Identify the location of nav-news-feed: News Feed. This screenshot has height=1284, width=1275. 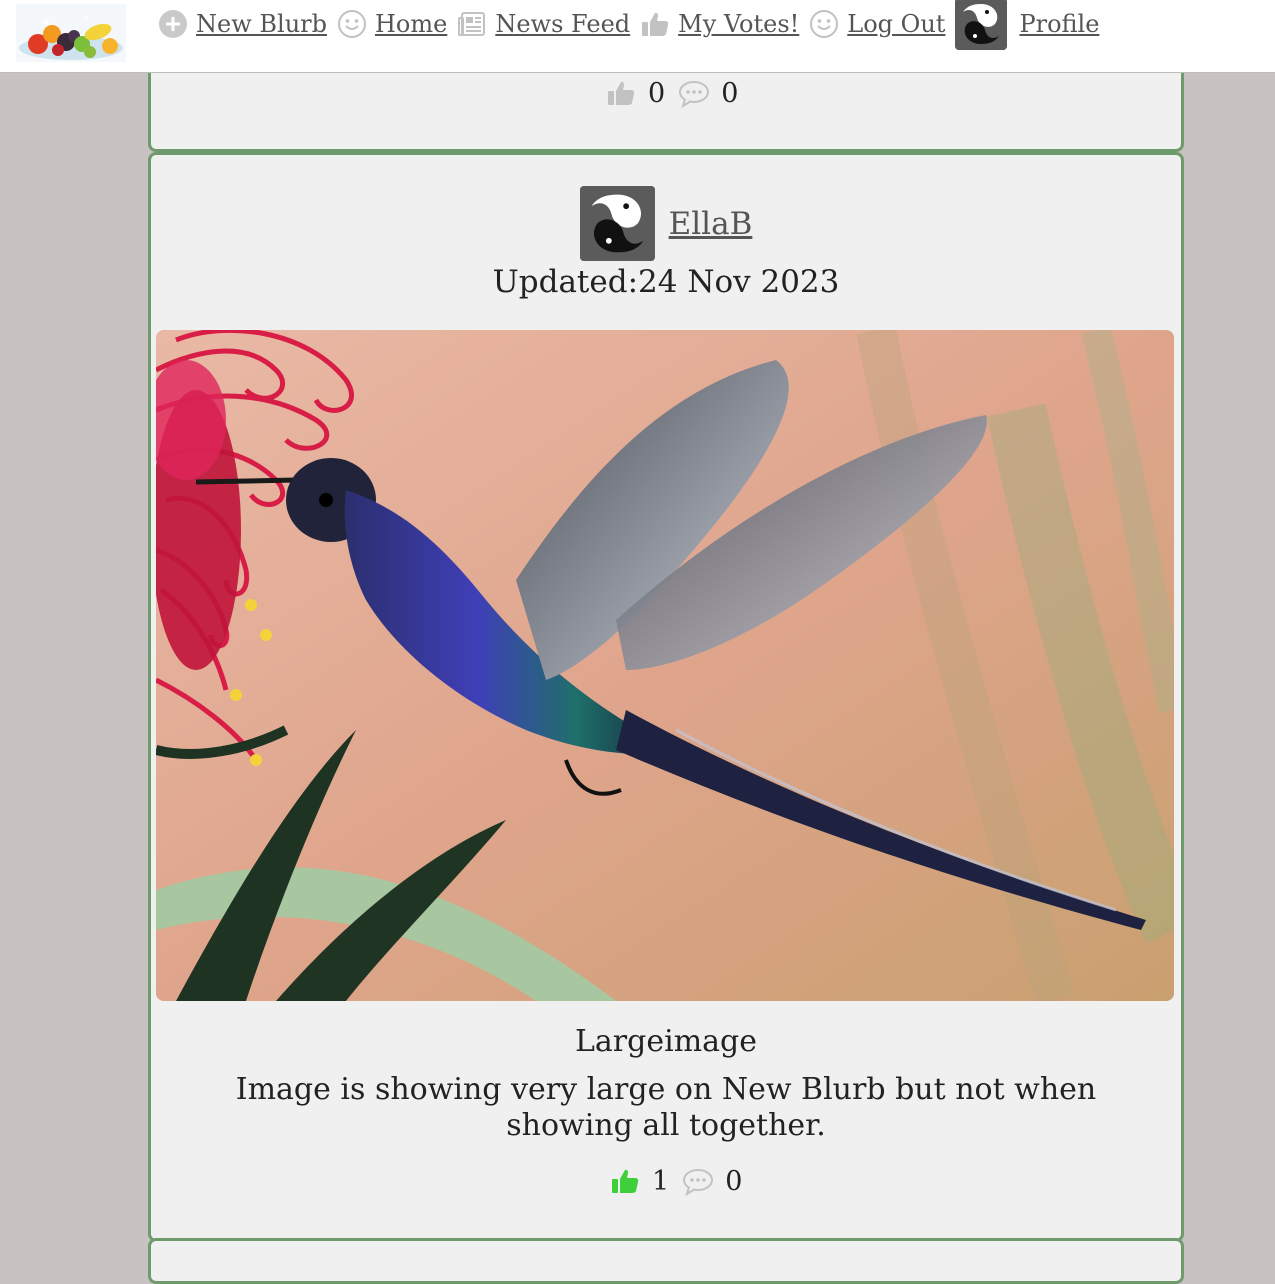
(543, 24).